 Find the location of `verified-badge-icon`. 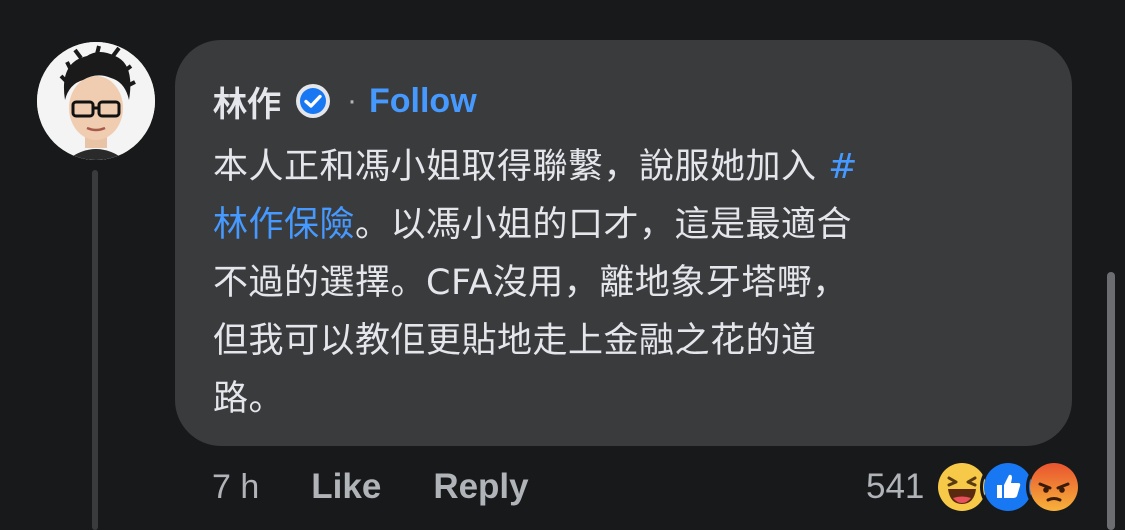

verified-badge-icon is located at coordinates (313, 101).